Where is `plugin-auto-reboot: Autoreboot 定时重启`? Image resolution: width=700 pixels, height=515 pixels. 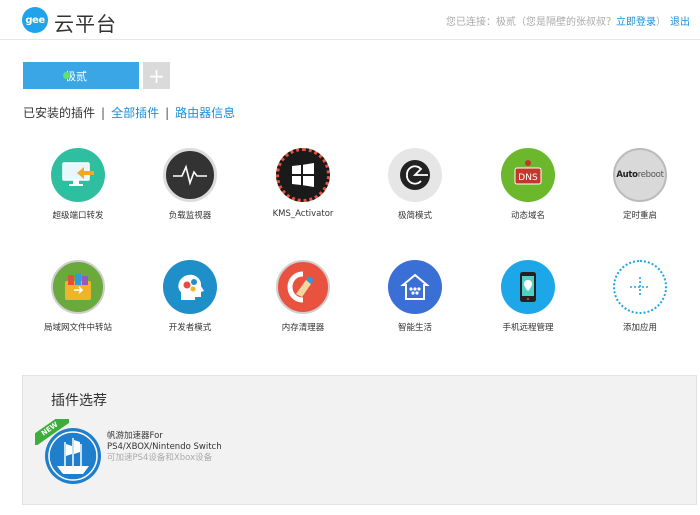
plugin-auto-reboot: Autoreboot 定时重启 is located at coordinates (640, 184).